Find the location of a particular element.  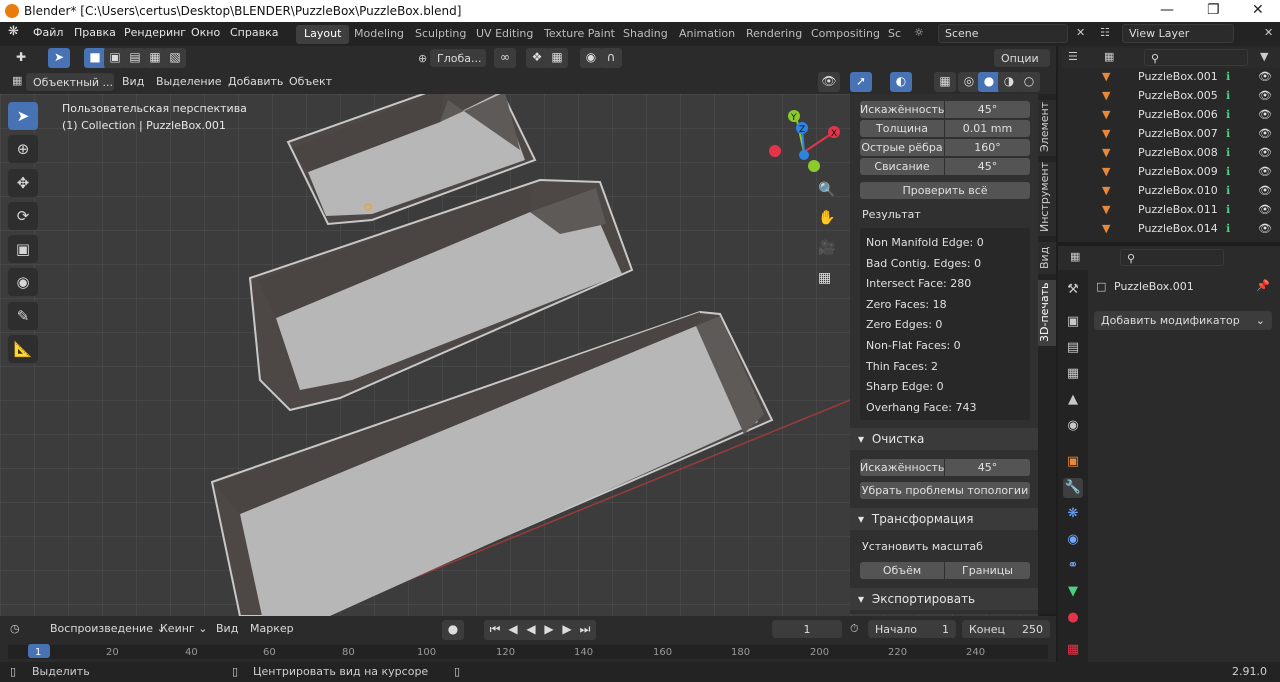

outliner-row: ▼ PuzzleBox.006 ℹ 👁 is located at coordinates (1169, 115).